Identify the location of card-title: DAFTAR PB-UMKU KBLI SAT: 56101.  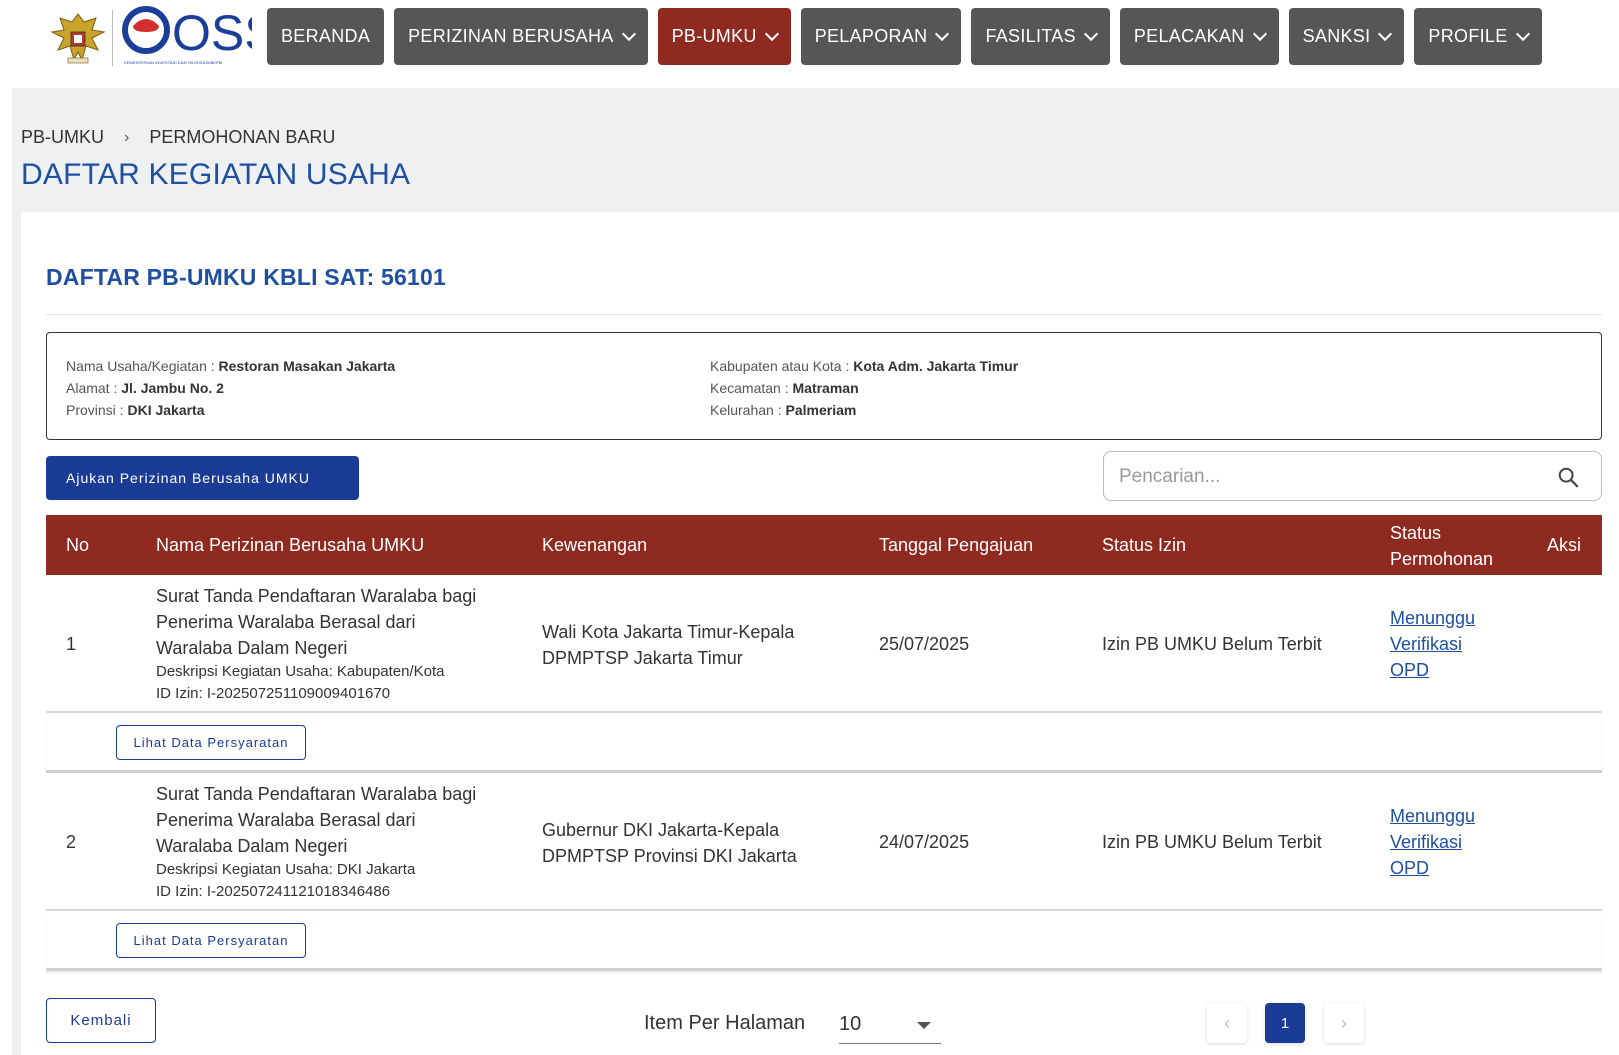
(246, 277).